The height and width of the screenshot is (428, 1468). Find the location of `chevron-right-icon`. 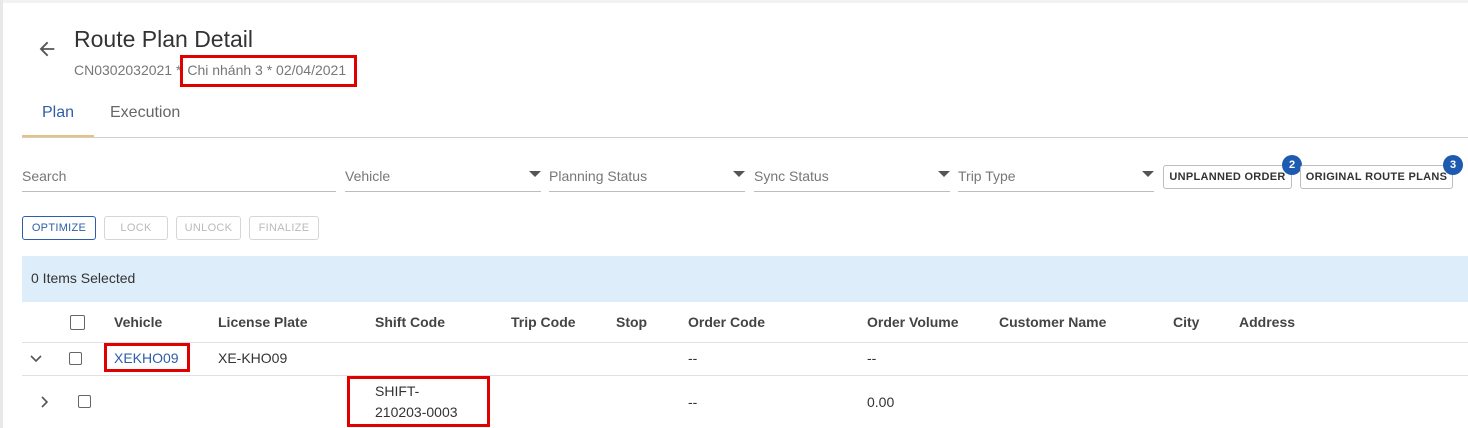

chevron-right-icon is located at coordinates (44, 404).